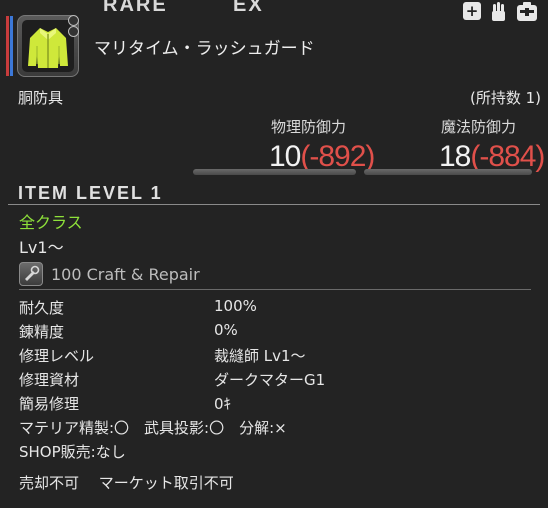 The image size is (548, 508). What do you see at coordinates (479, 127) in the screenshot?
I see `magic-defense-label: 魔法防御力` at bounding box center [479, 127].